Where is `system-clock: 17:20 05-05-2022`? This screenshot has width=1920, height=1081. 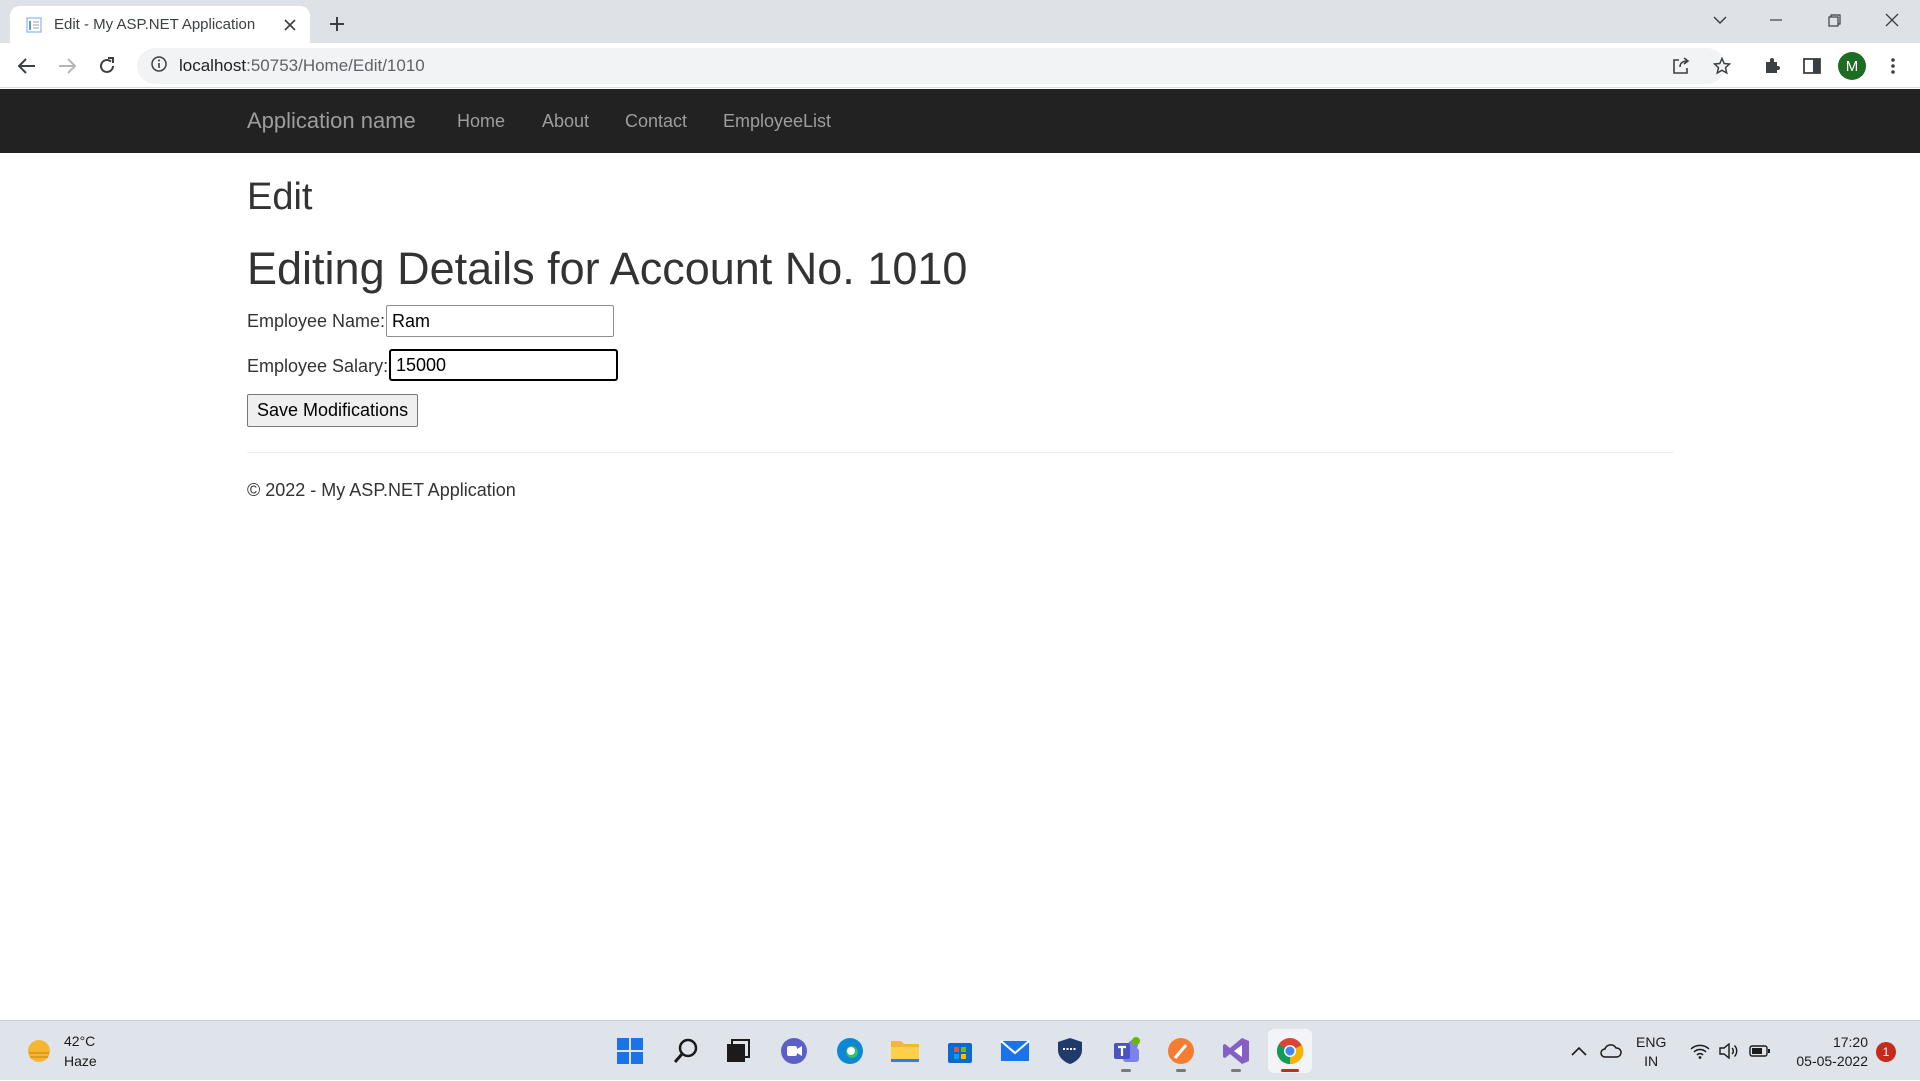 system-clock: 17:20 05-05-2022 is located at coordinates (1827, 1052).